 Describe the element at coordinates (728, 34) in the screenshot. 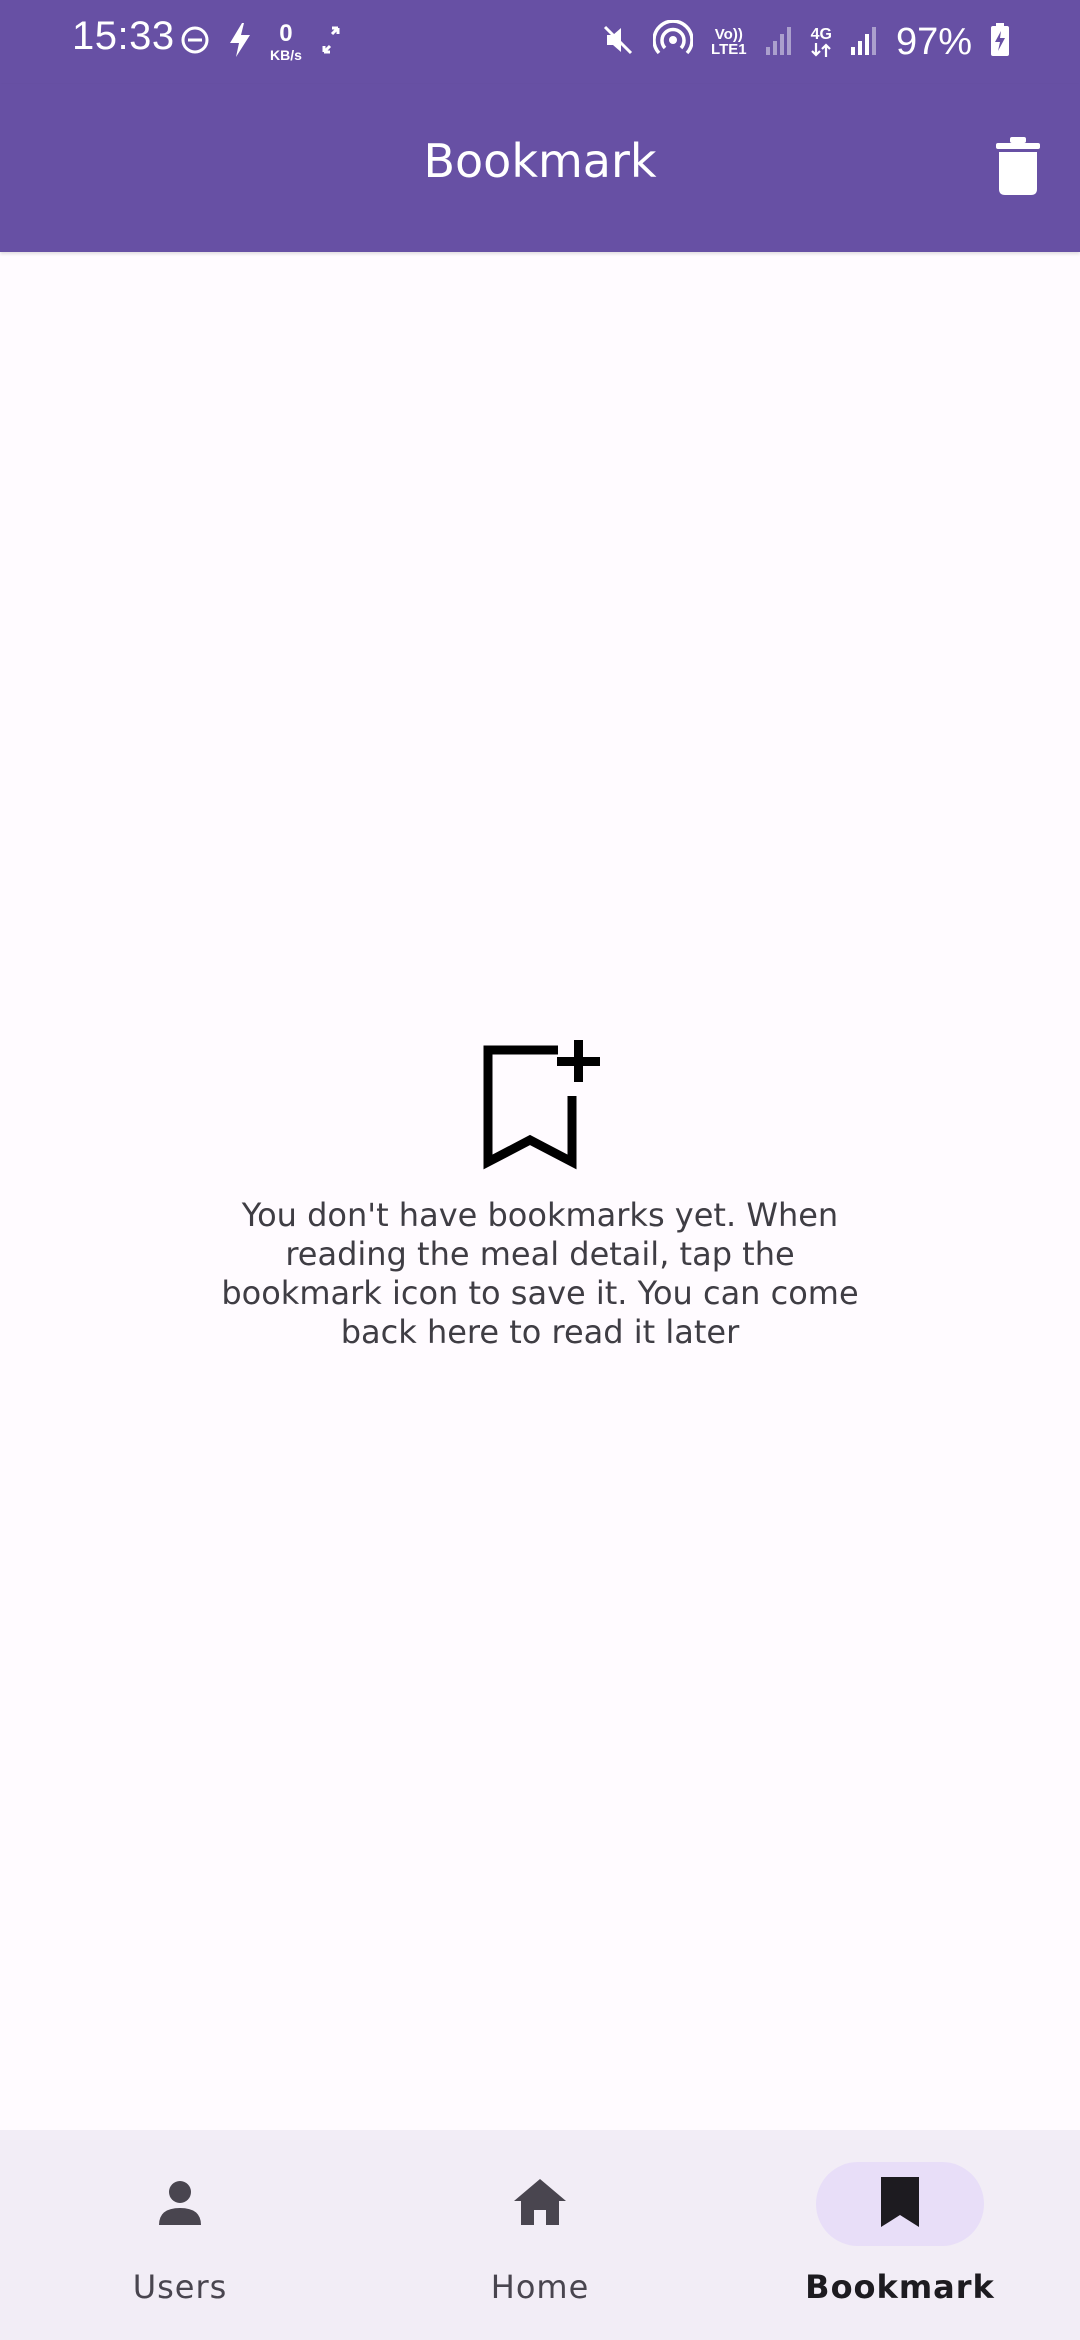

I see `volte-top: Vo))` at that location.